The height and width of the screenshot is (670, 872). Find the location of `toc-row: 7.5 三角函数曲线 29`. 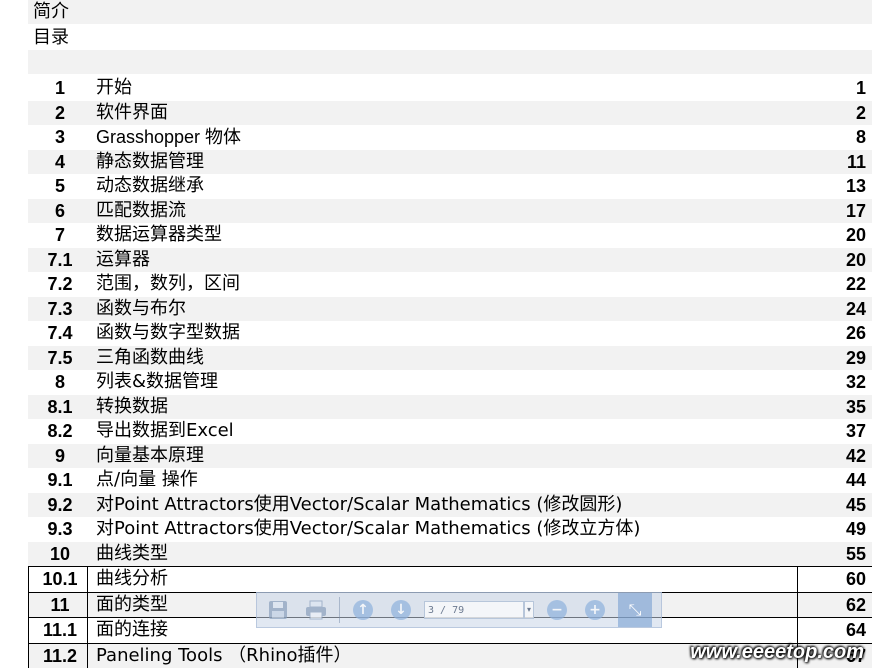

toc-row: 7.5 三角函数曲线 29 is located at coordinates (450, 357).